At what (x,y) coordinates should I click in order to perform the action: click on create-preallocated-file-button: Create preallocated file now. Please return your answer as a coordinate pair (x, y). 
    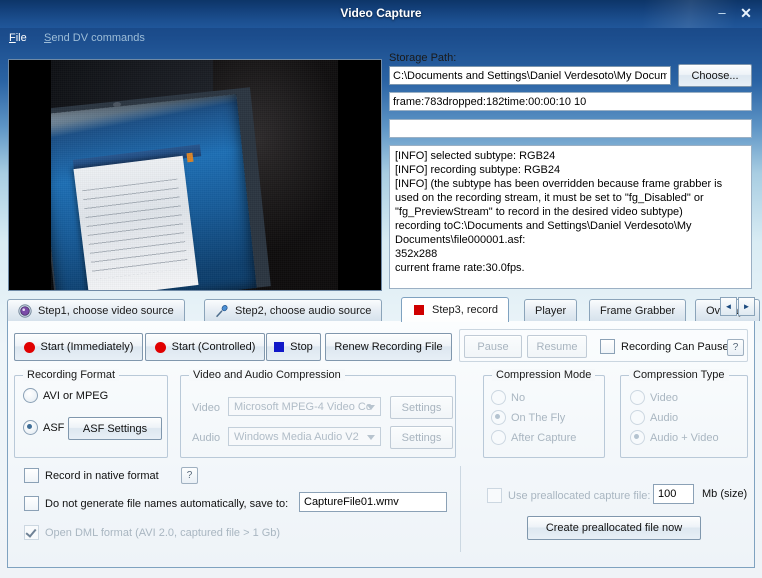
    Looking at the image, I should click on (614, 528).